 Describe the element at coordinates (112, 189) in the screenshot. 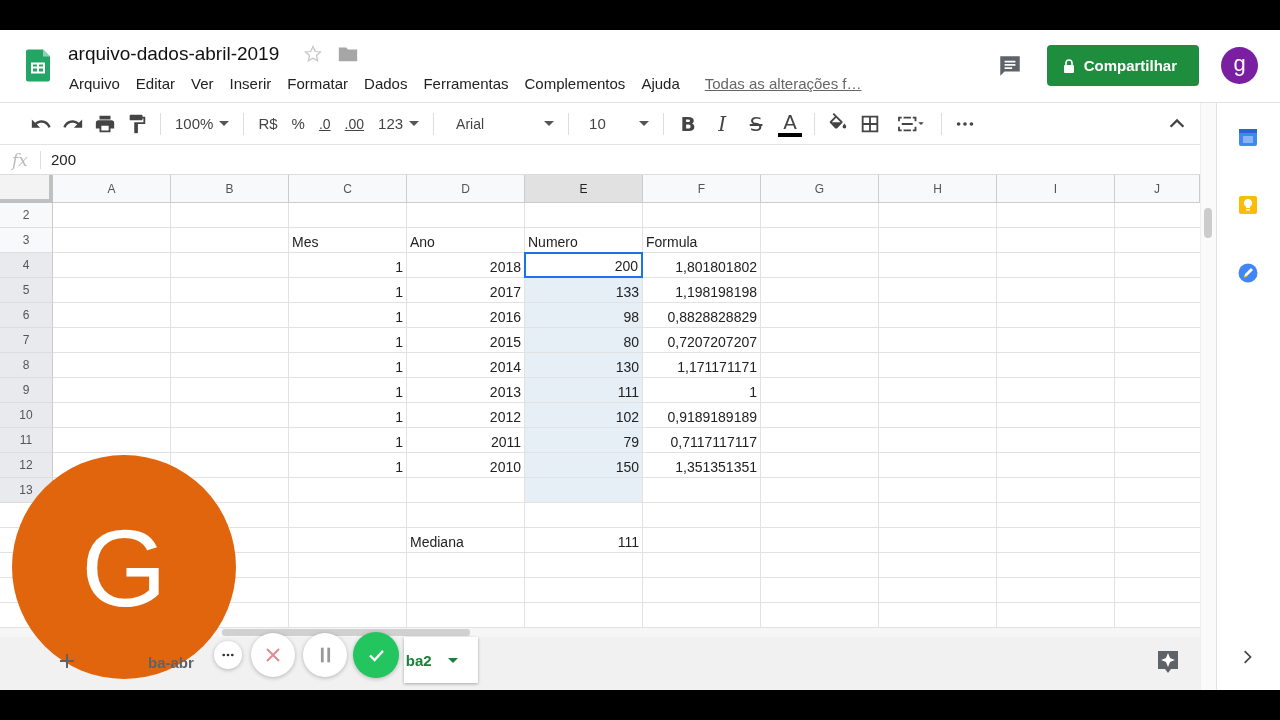

I see `column-header: A` at that location.